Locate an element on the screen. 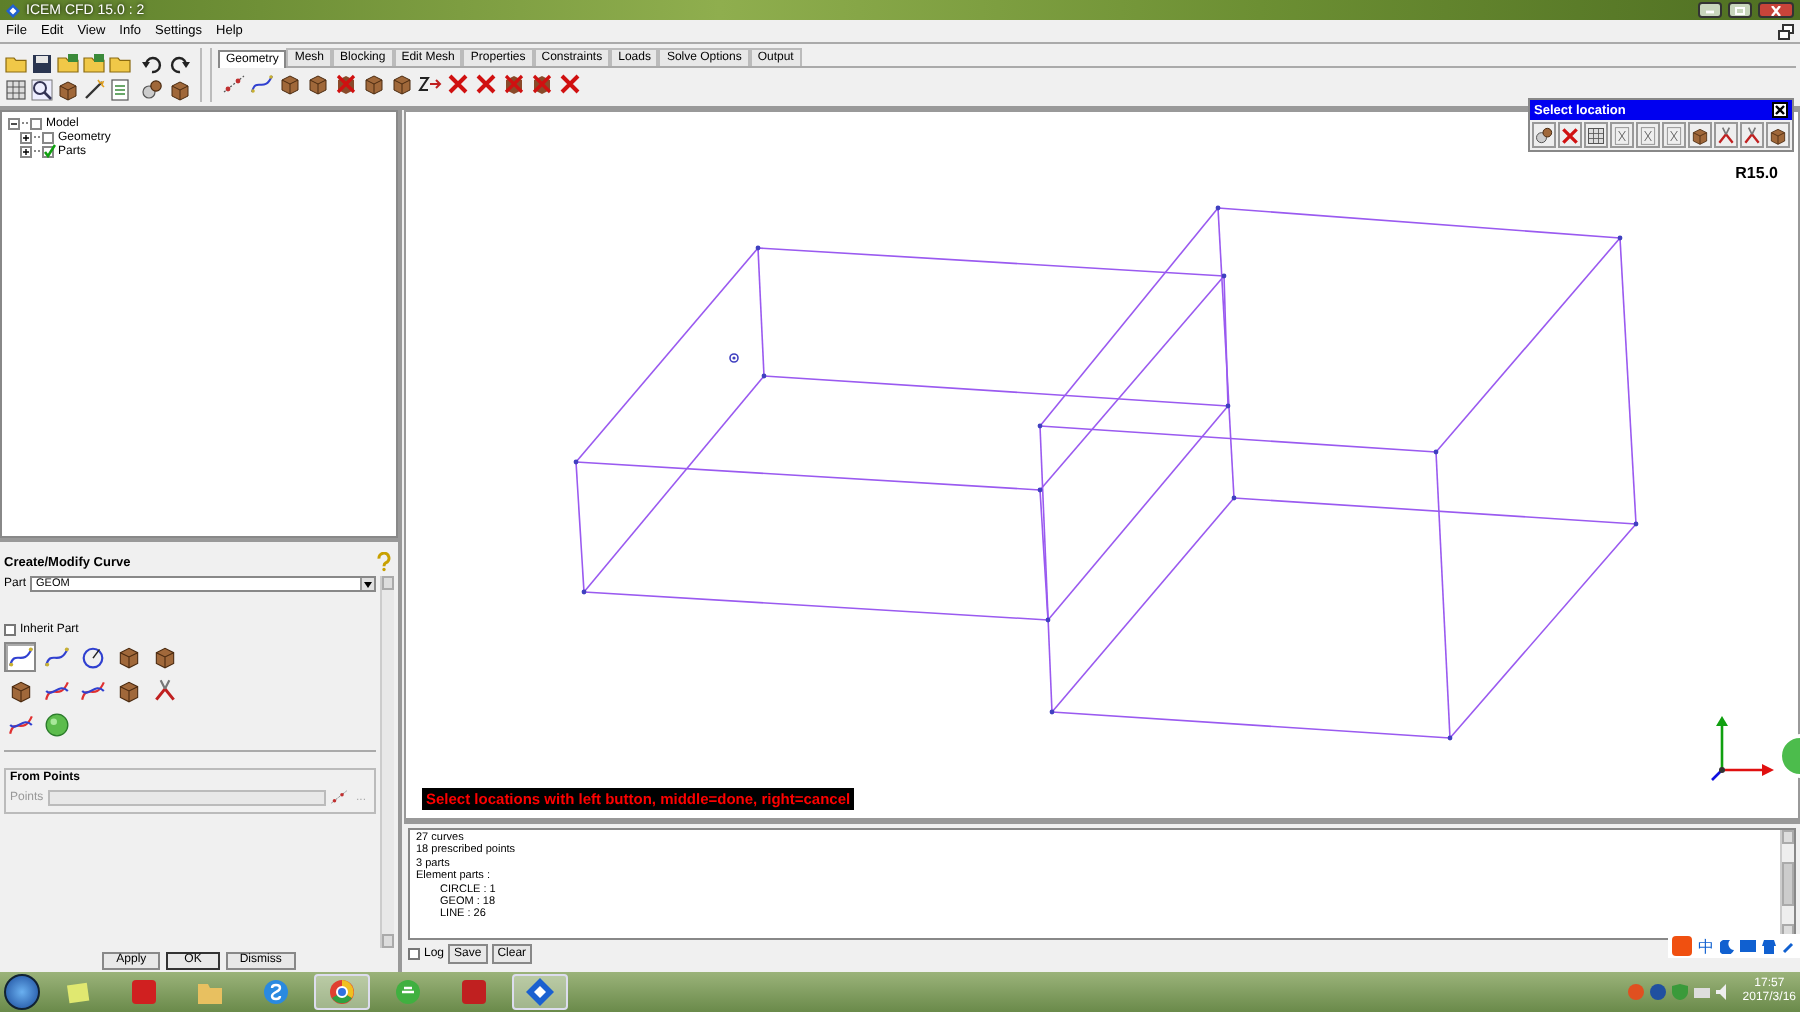 This screenshot has height=1012, width=1800. collapse-icon is located at coordinates (14, 123).